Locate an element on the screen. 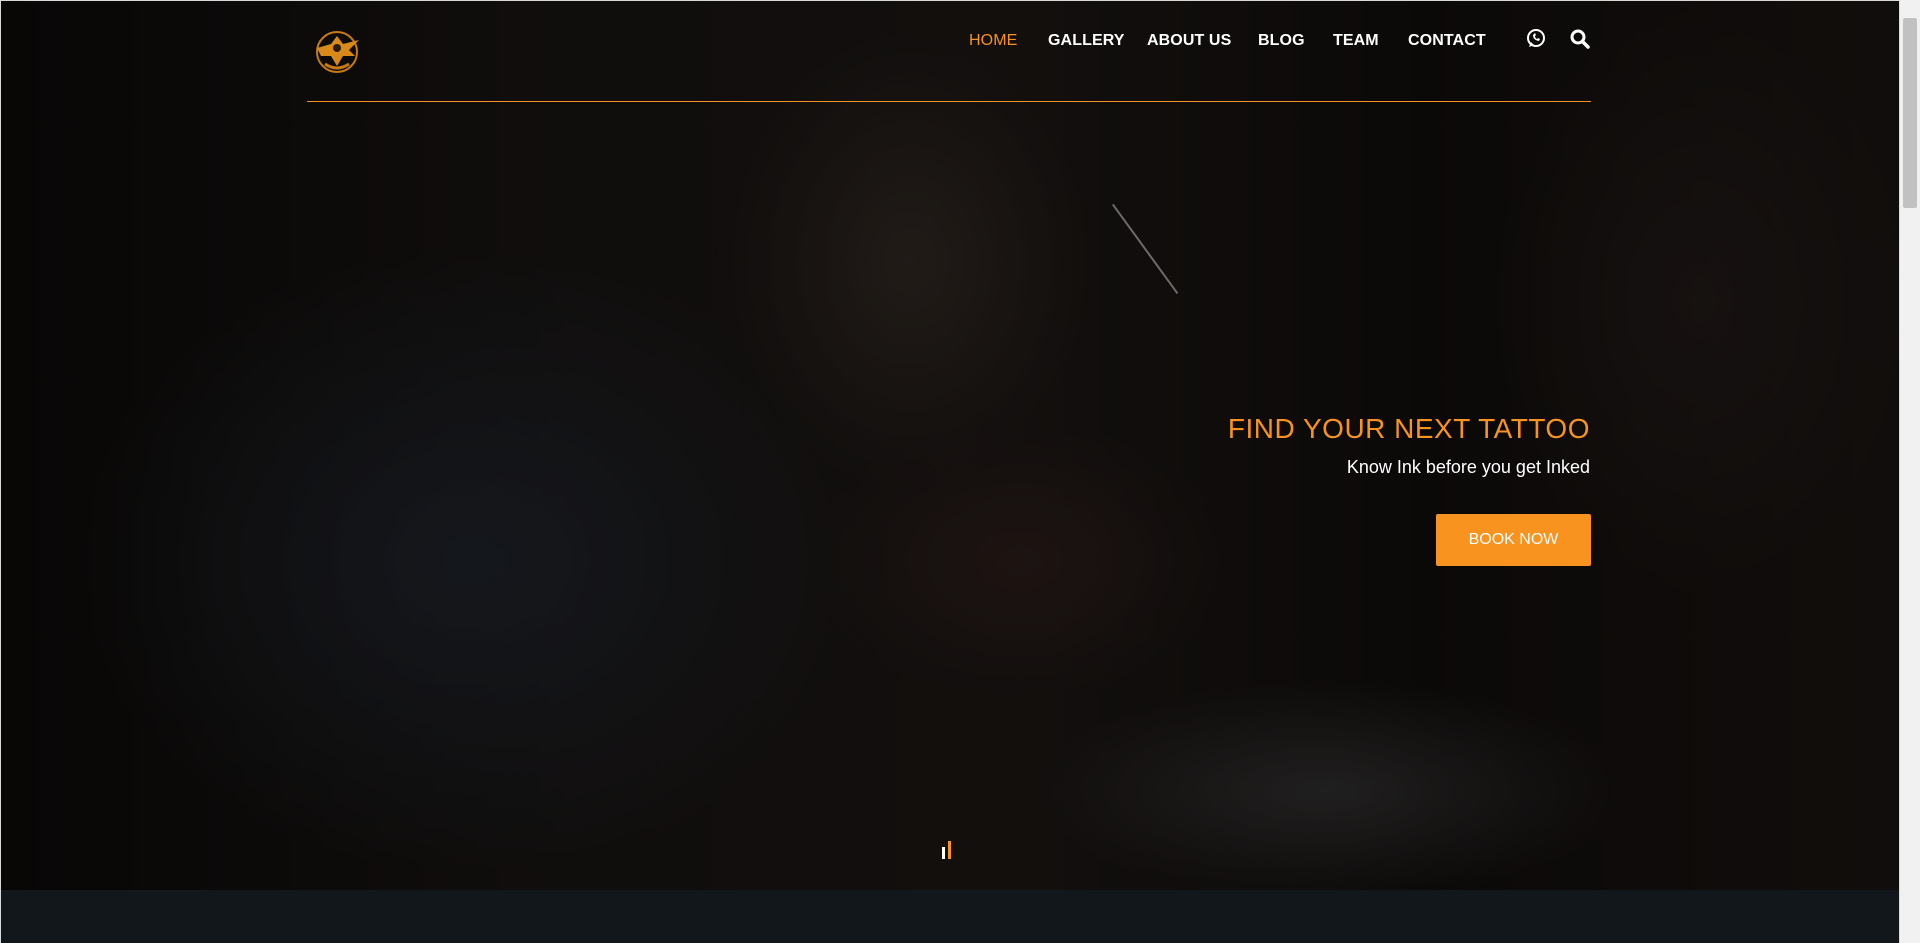  whatsapp-icon is located at coordinates (1537, 40).